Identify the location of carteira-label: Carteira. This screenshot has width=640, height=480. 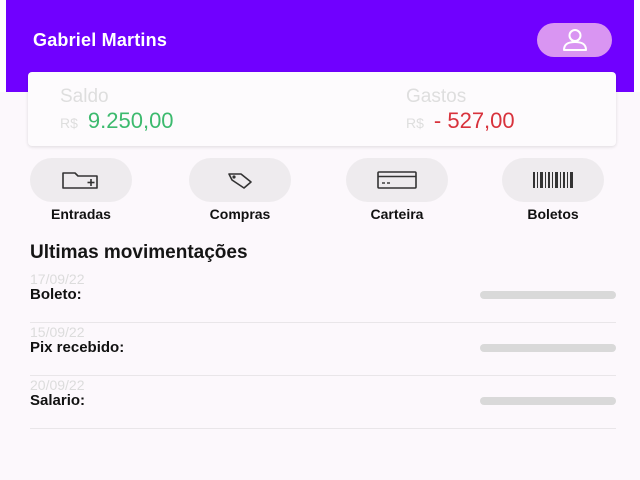
(397, 214).